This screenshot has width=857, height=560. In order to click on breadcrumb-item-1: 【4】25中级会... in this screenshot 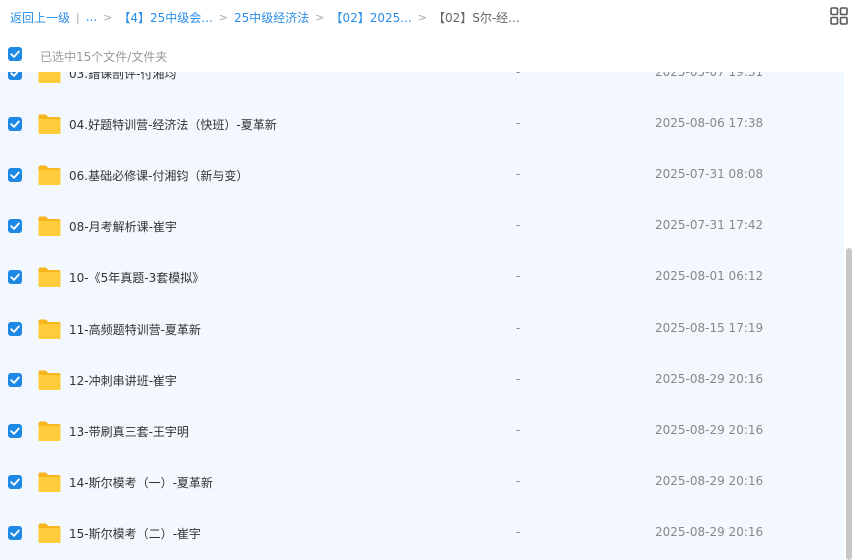, I will do `click(165, 17)`.